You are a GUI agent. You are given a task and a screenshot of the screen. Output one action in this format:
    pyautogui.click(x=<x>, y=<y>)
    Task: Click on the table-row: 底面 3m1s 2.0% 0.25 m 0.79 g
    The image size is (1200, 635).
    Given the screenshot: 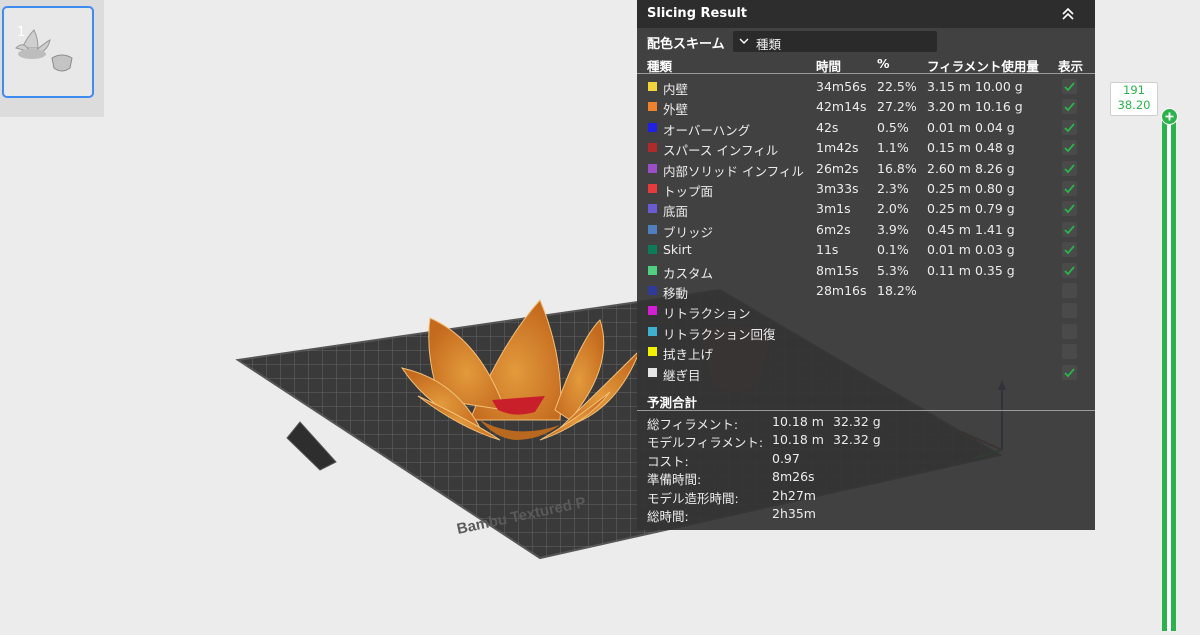 What is the action you would take?
    pyautogui.click(x=866, y=209)
    